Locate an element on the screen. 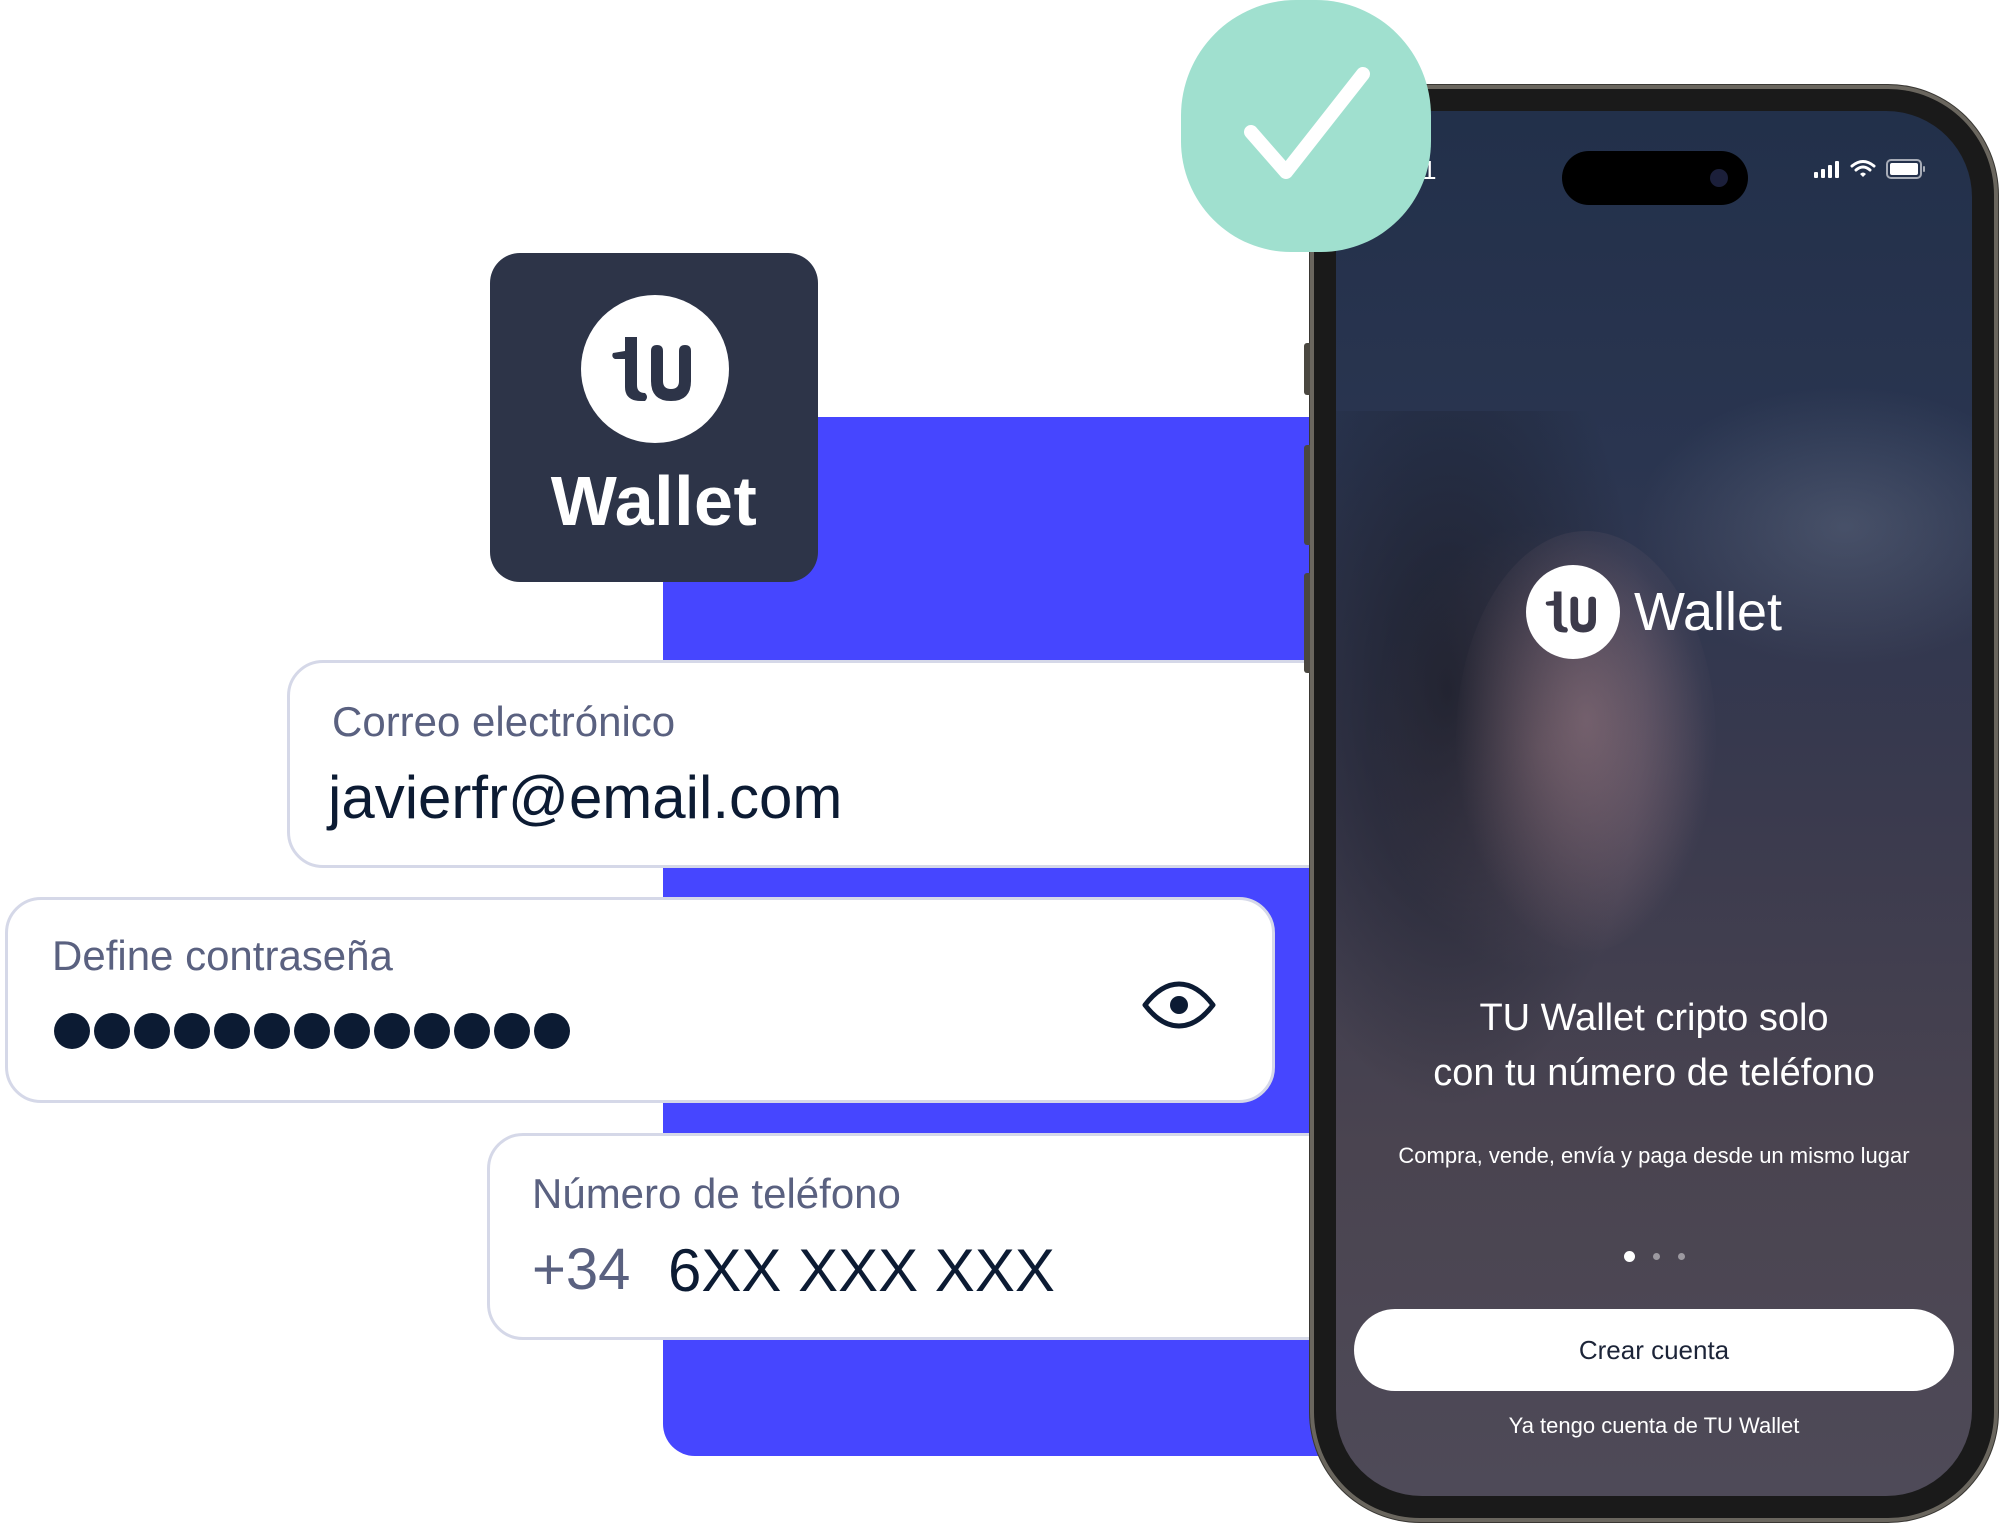  volume-up-button is located at coordinates (1307, 495).